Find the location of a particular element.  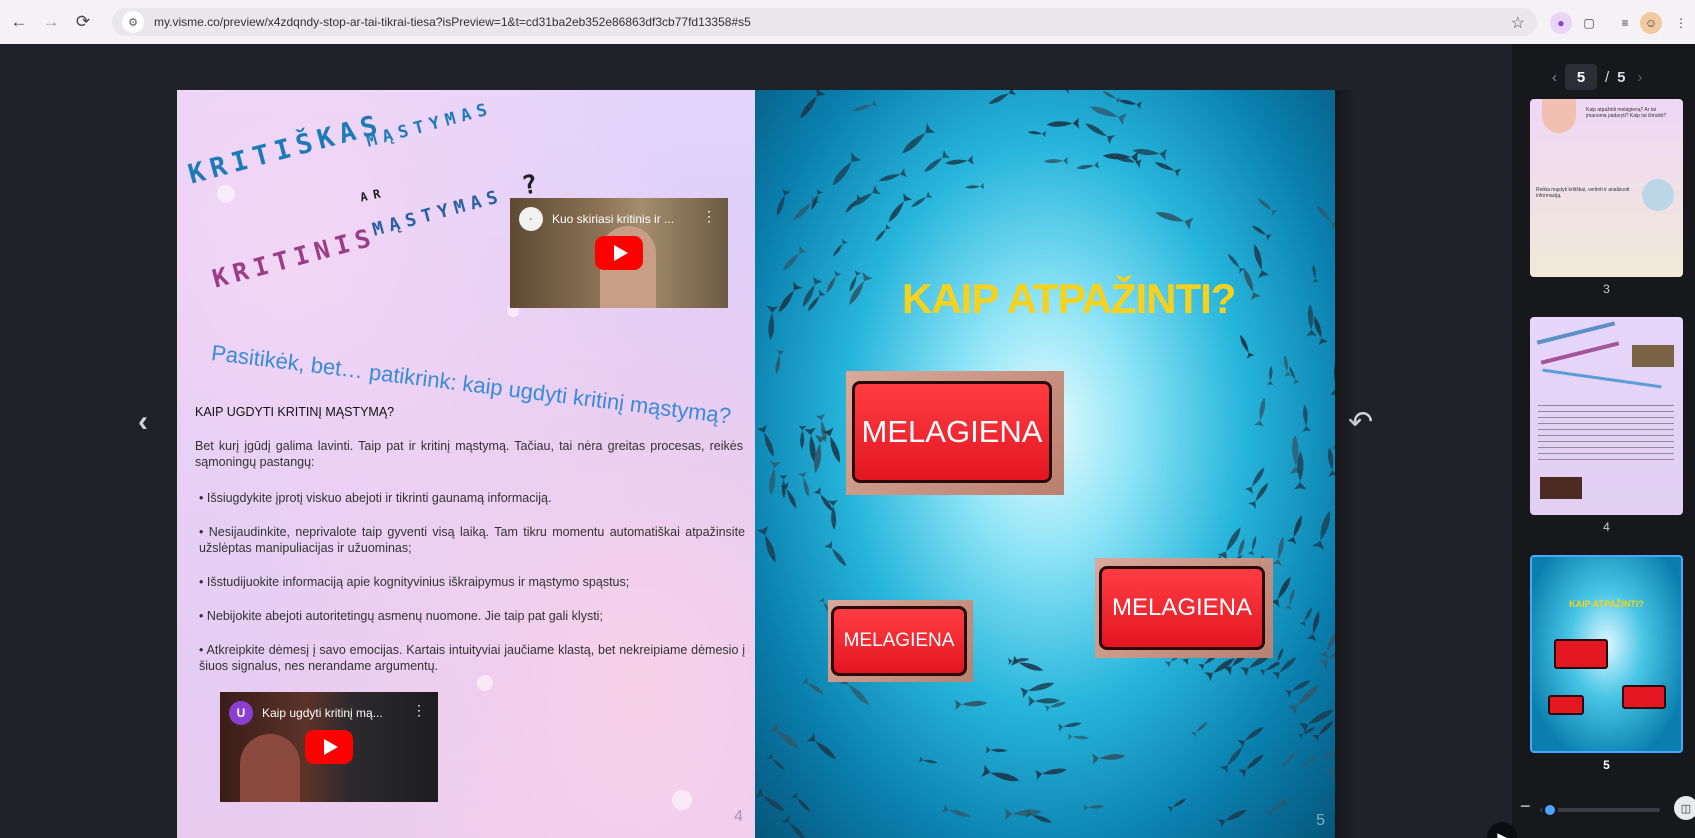

melagiena-image-1: MELAGIENA is located at coordinates (955, 433).